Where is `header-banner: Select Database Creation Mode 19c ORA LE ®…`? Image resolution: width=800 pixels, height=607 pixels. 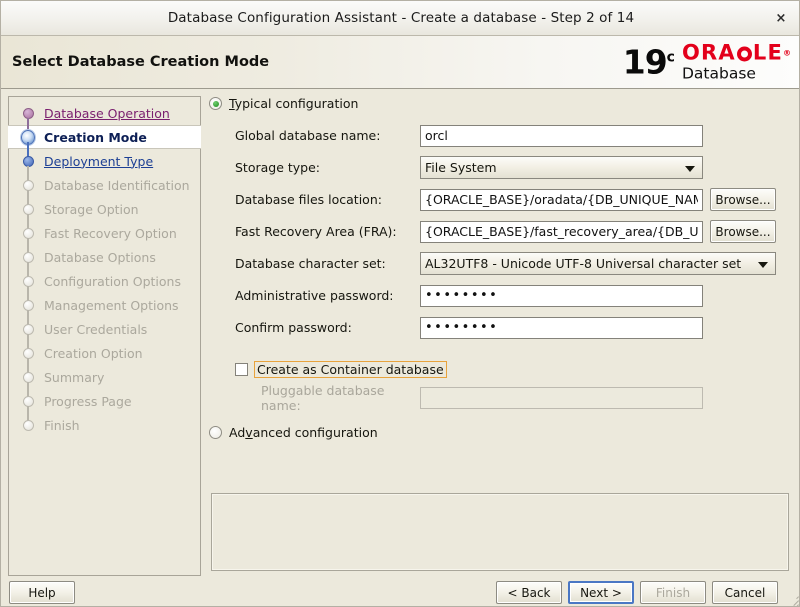
header-banner: Select Database Creation Mode 19c ORA LE ®… is located at coordinates (400, 62).